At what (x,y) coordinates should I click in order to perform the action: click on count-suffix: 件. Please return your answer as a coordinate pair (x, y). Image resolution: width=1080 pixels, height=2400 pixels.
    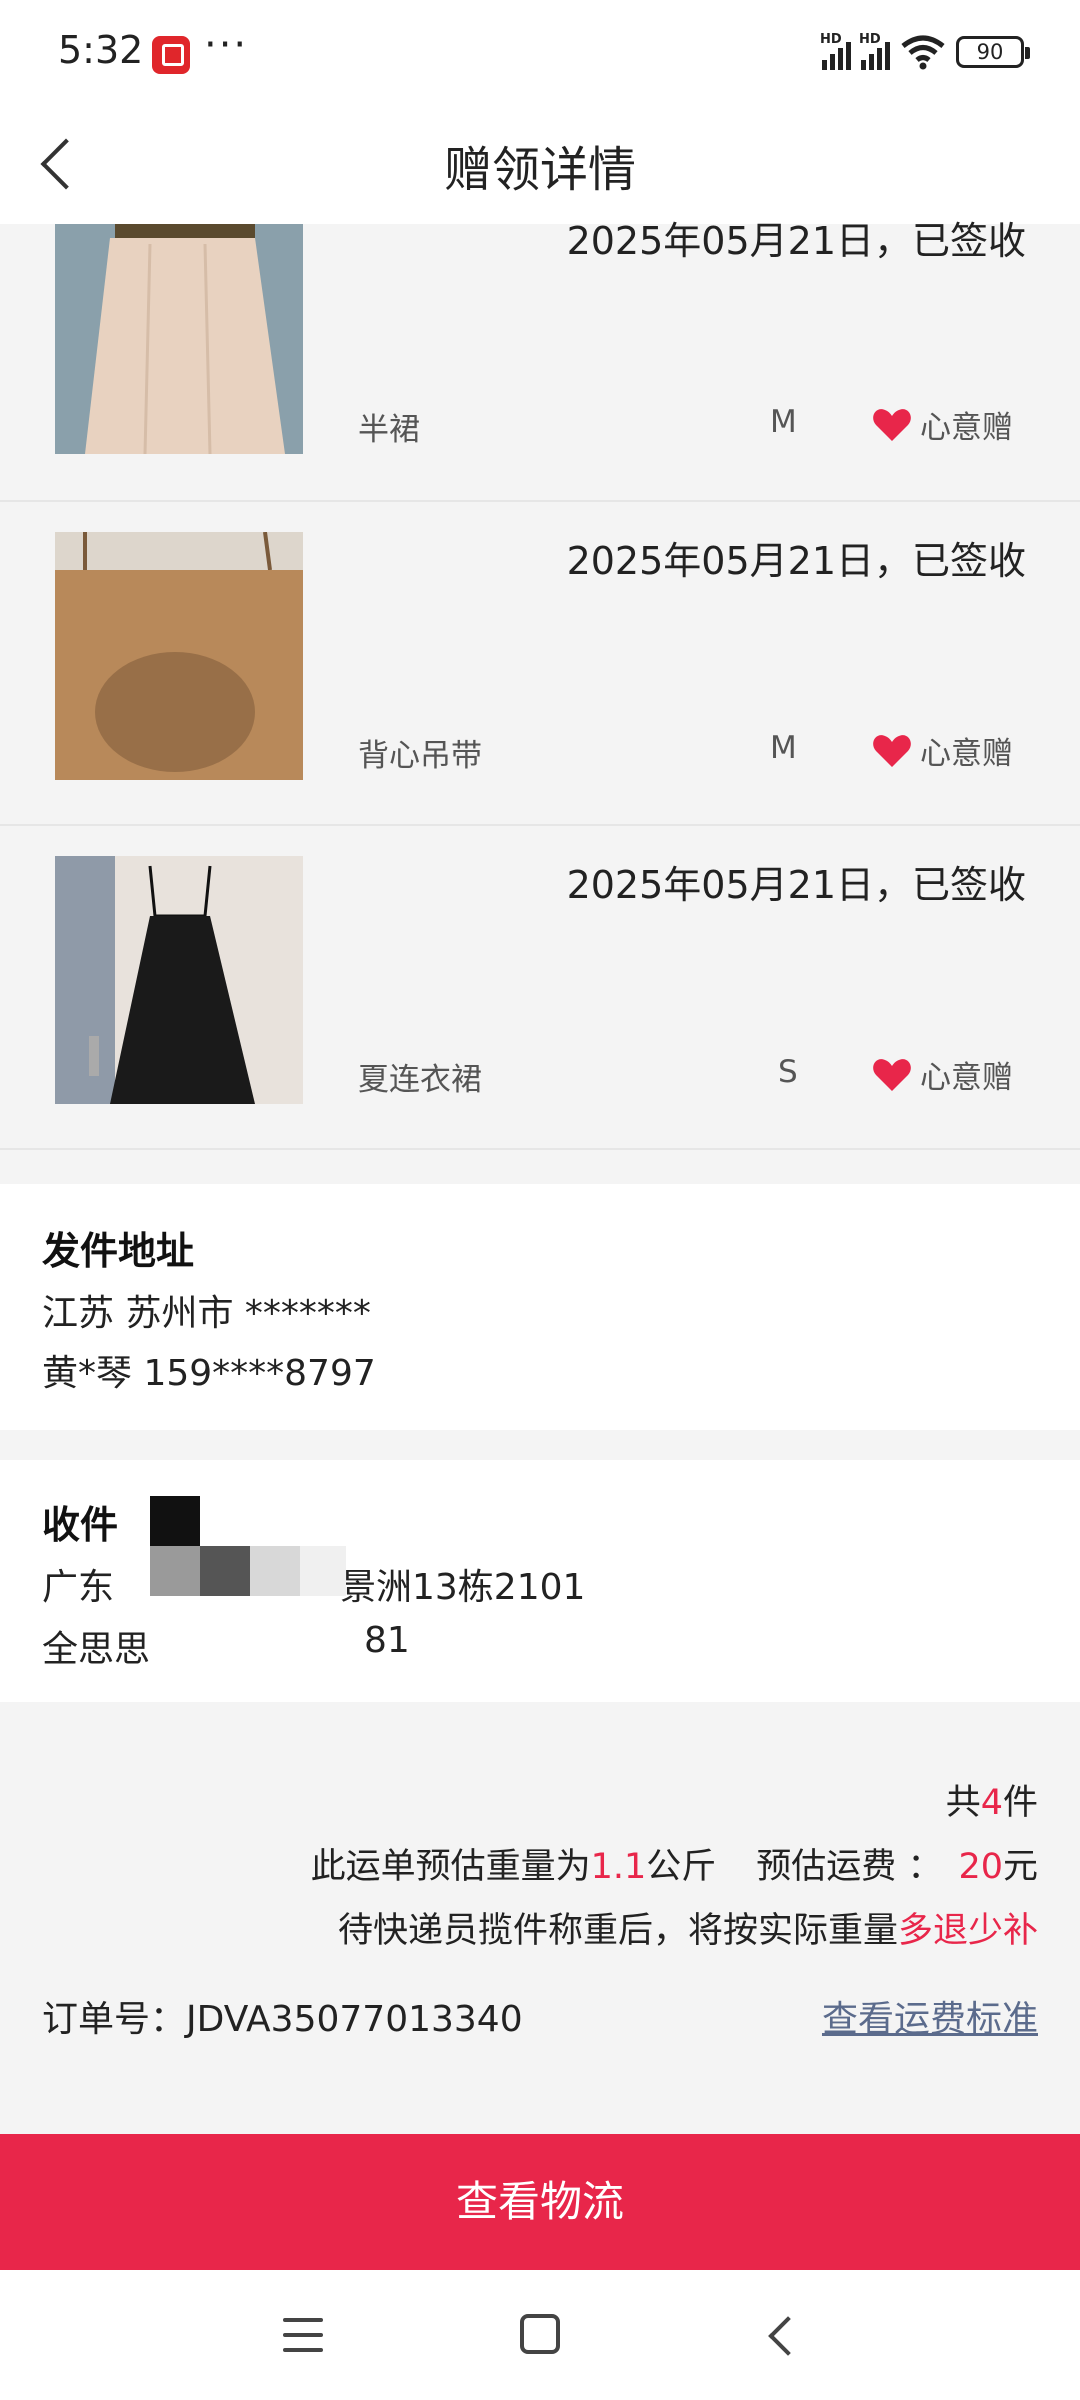
    Looking at the image, I should click on (1020, 1803).